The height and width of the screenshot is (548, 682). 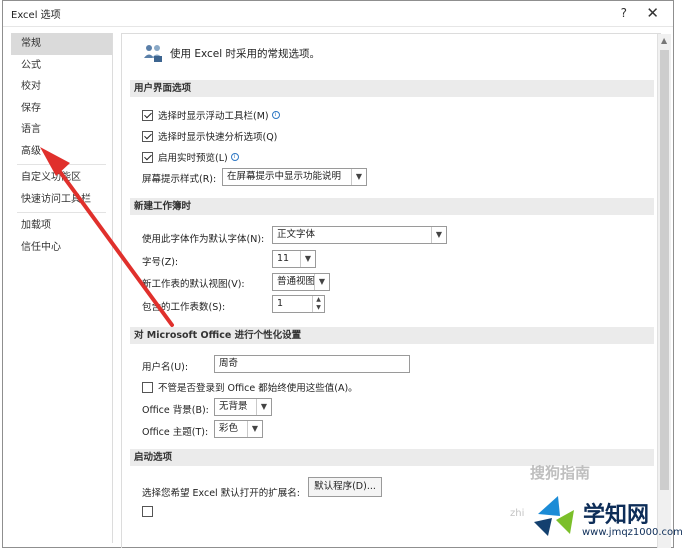 What do you see at coordinates (560, 473) in the screenshot?
I see `sogou-watermark: 搜狗指南` at bounding box center [560, 473].